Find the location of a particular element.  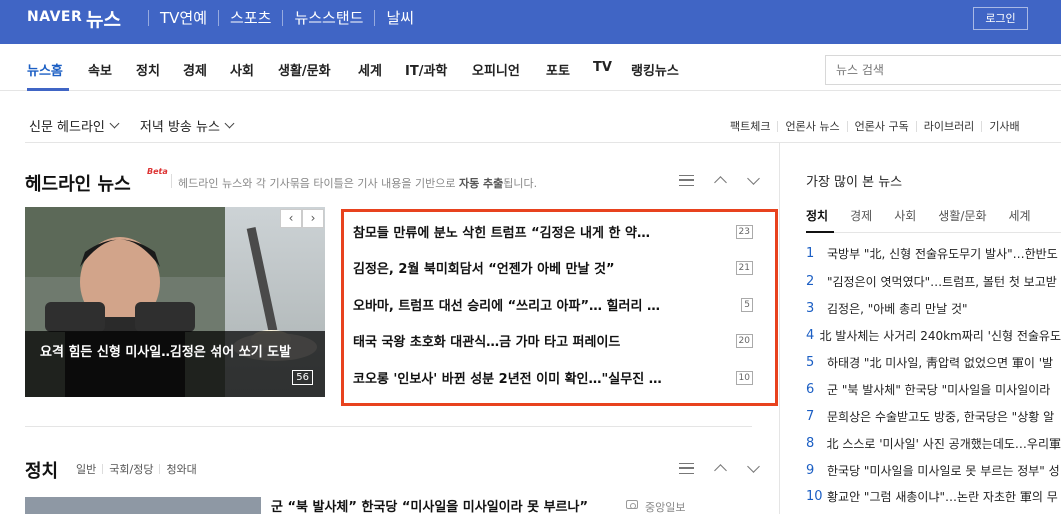

most-viewed-tab-economy: 경제 is located at coordinates (861, 215).